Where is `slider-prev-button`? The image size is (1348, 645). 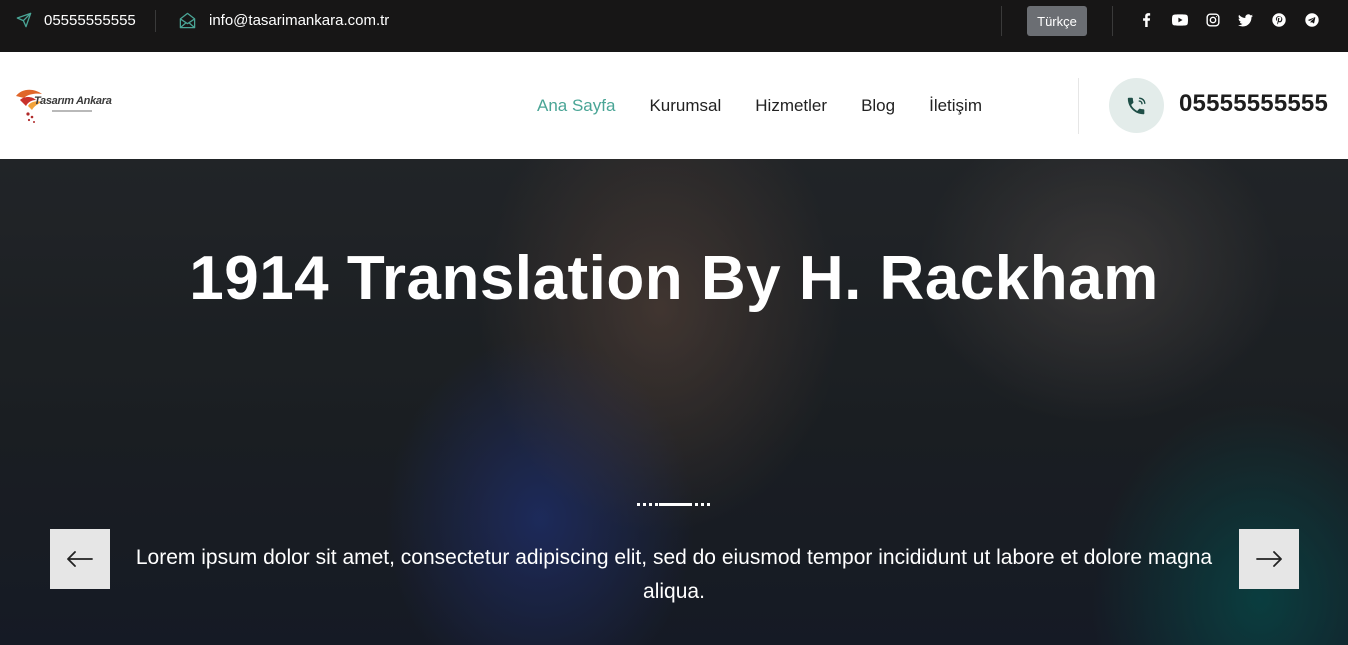 slider-prev-button is located at coordinates (80, 559).